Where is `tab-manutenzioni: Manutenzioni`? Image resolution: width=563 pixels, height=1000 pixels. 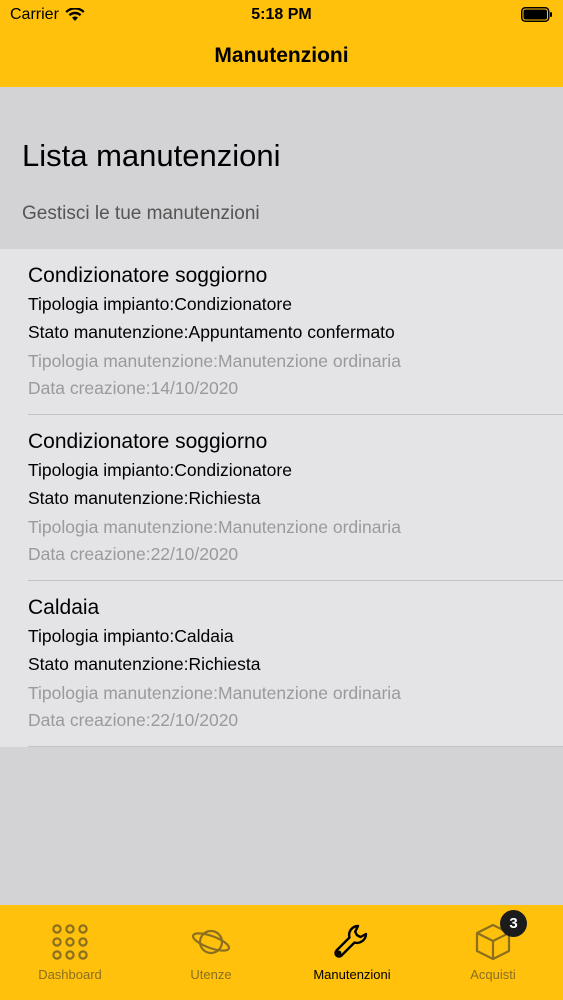
tab-manutenzioni: Manutenzioni is located at coordinates (352, 952).